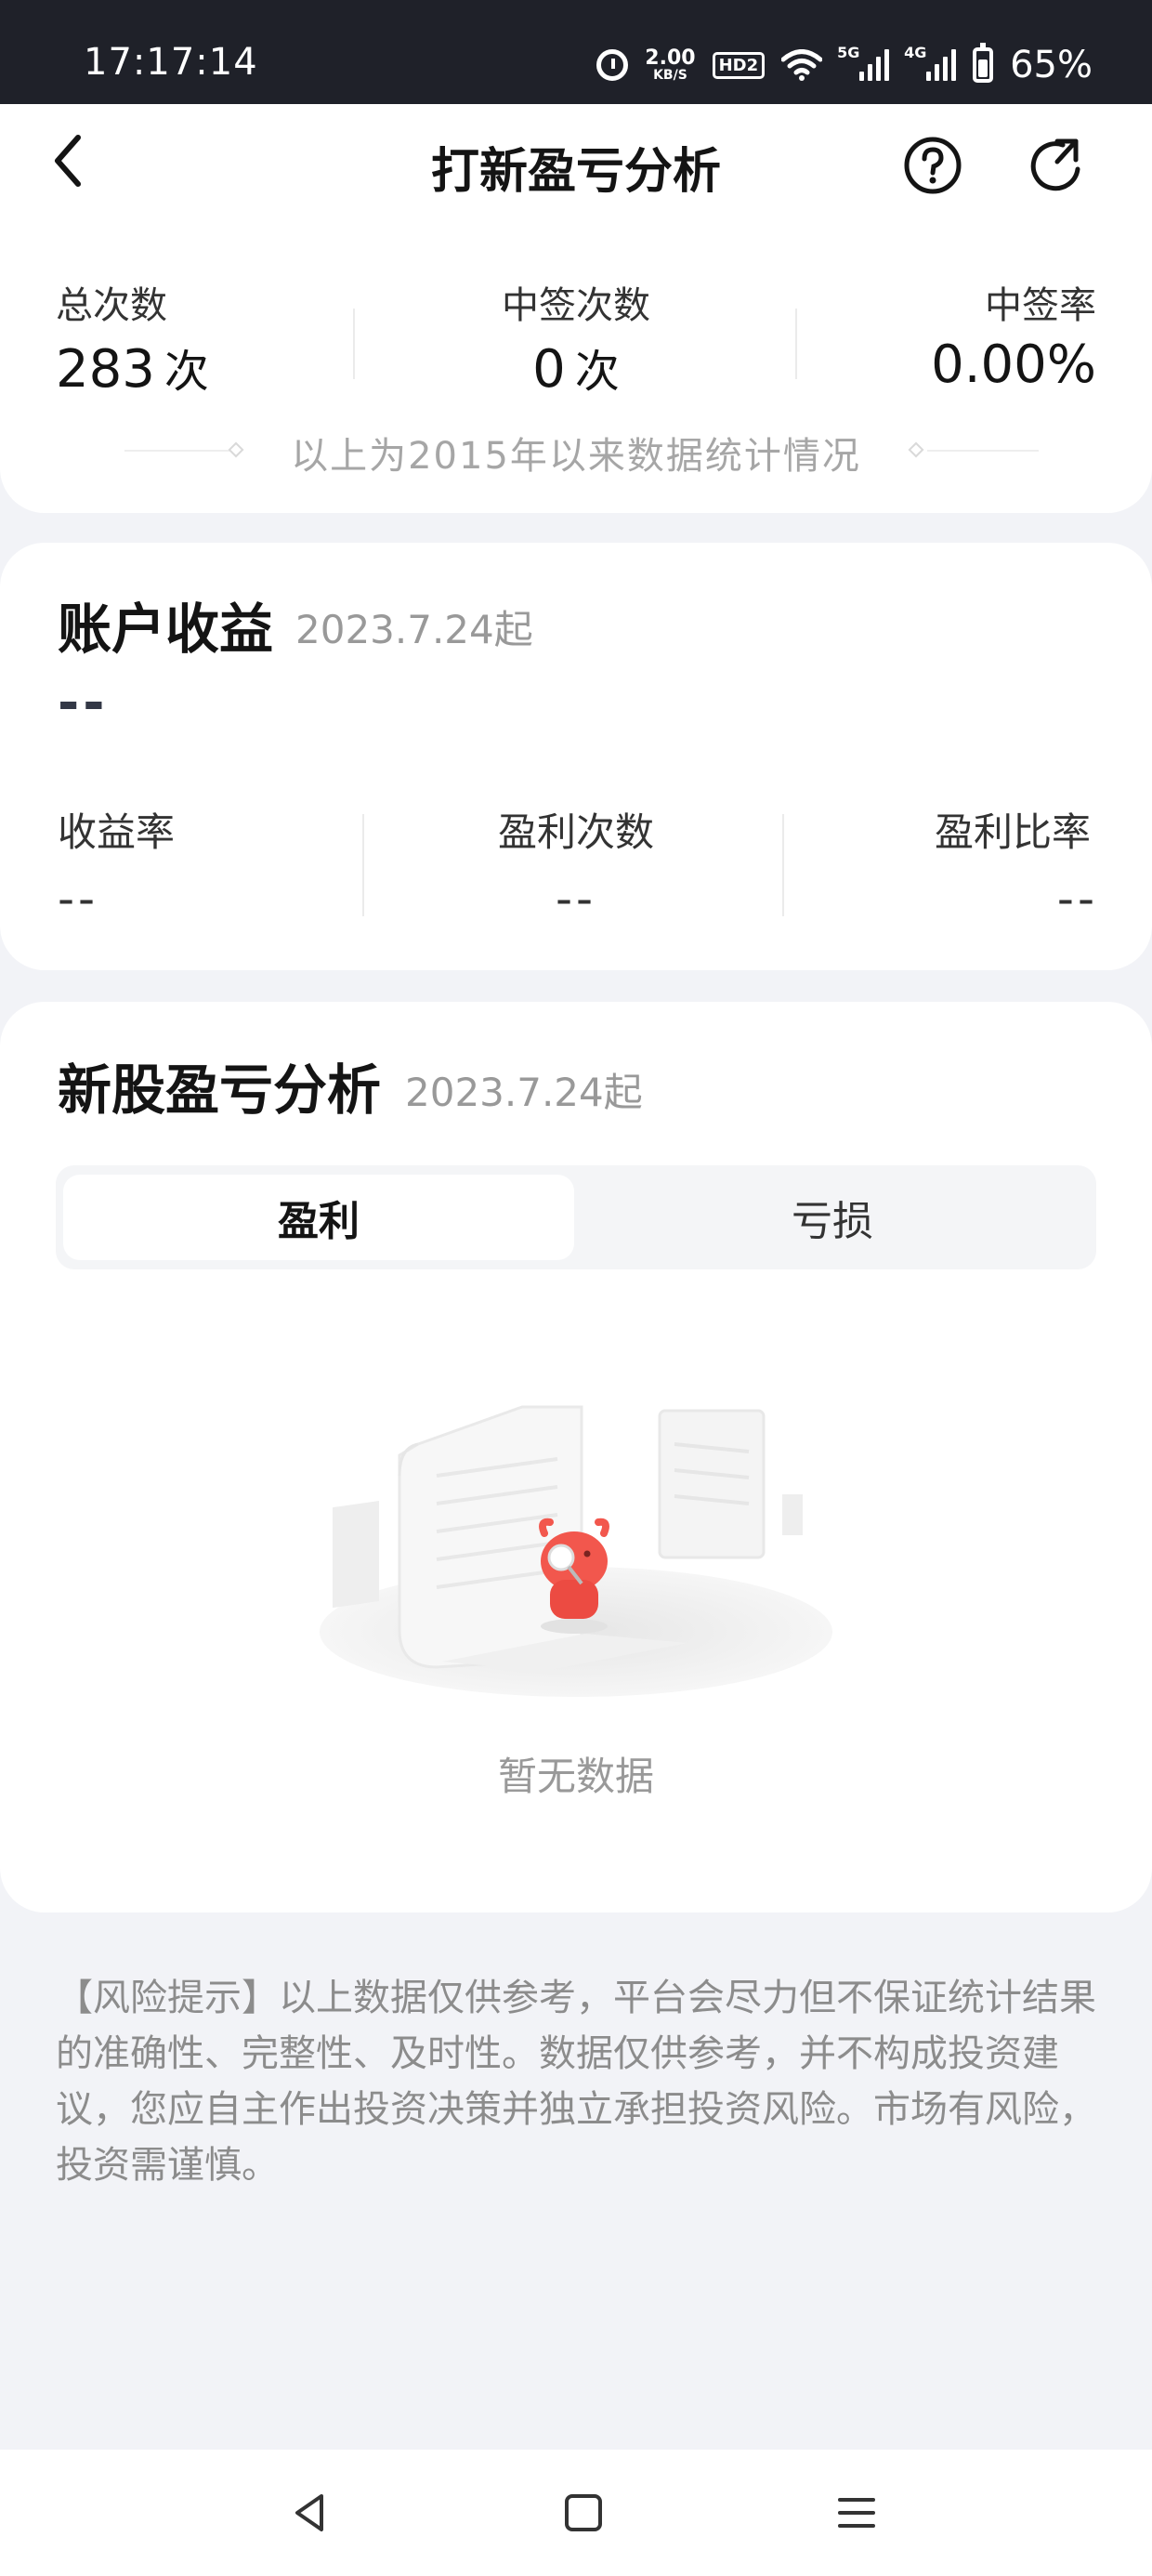  What do you see at coordinates (983, 451) in the screenshot?
I see `footnote-line-right` at bounding box center [983, 451].